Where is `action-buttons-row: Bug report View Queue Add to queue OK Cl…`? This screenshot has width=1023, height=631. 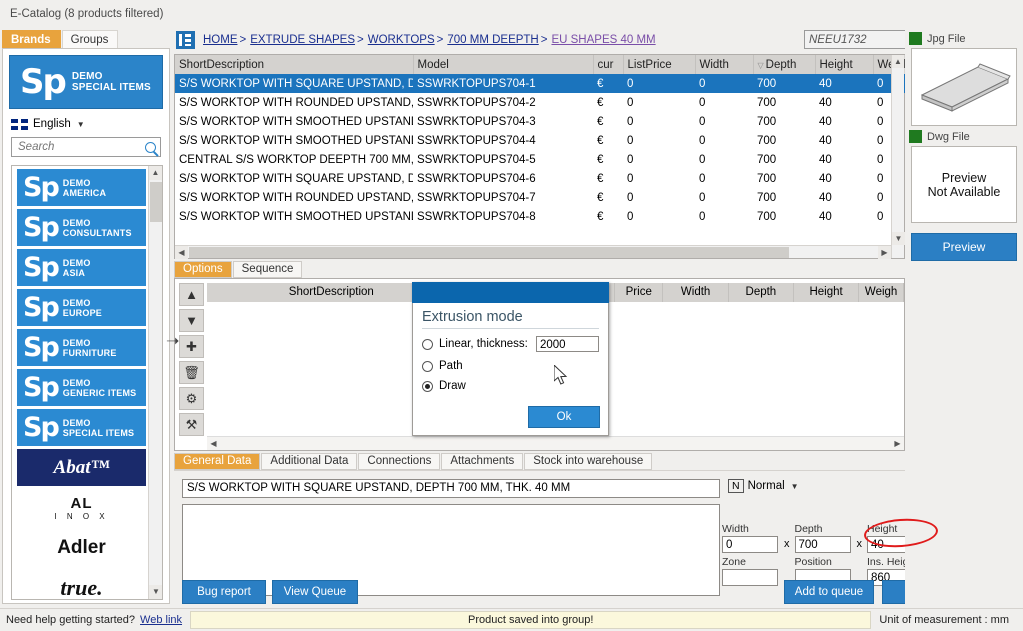 action-buttons-row: Bug report View Queue Add to queue OK Cl… is located at coordinates (598, 593).